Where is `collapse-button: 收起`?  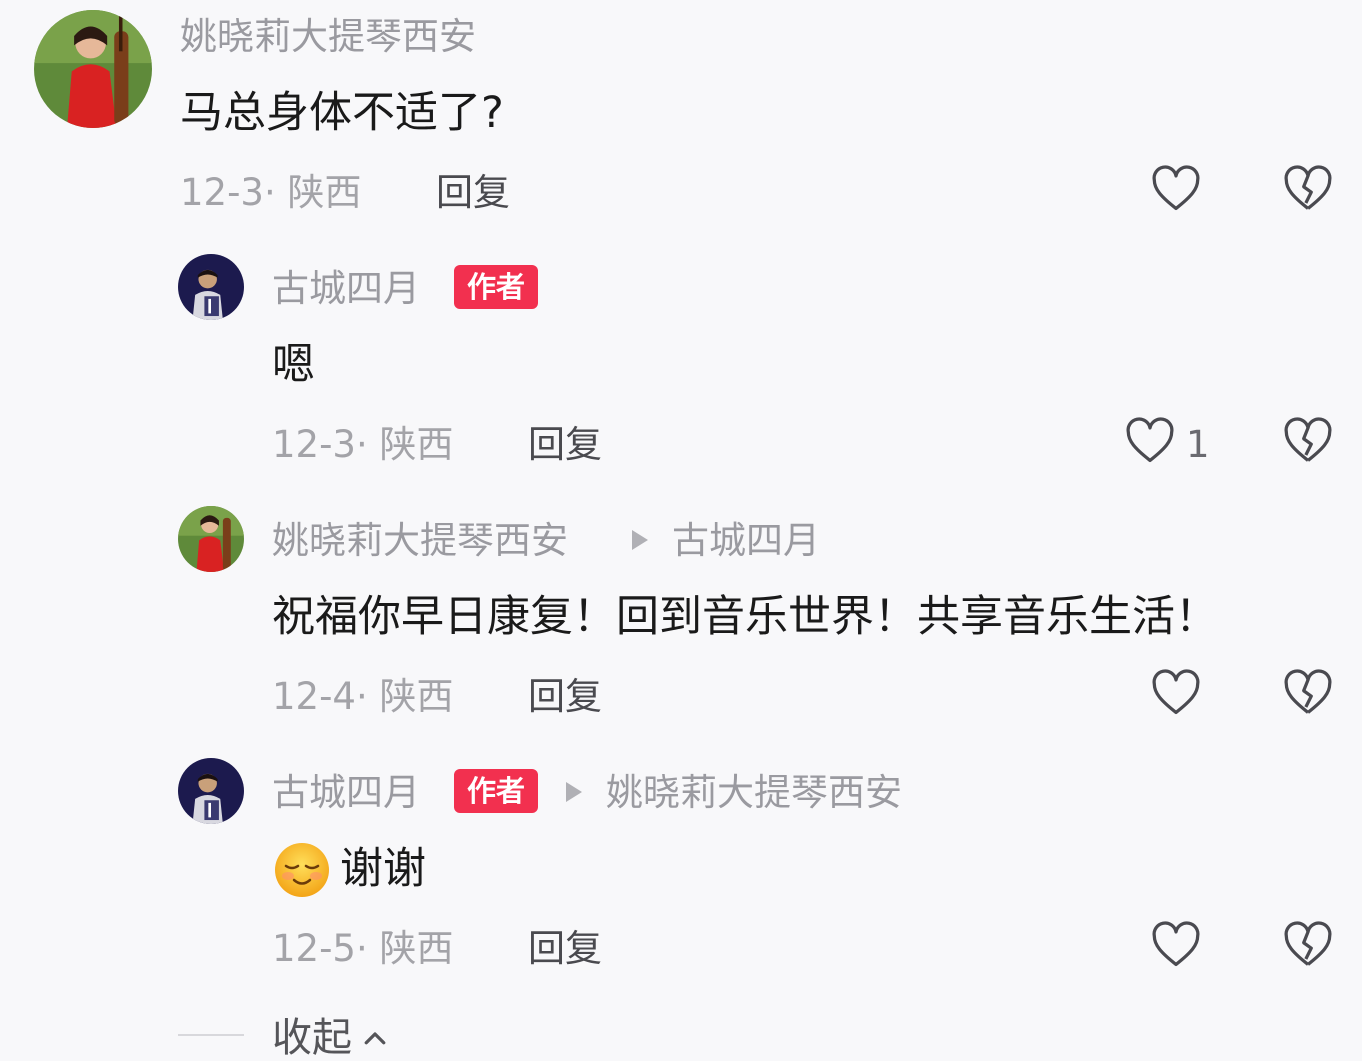
collapse-button: 收起 is located at coordinates (337, 1037).